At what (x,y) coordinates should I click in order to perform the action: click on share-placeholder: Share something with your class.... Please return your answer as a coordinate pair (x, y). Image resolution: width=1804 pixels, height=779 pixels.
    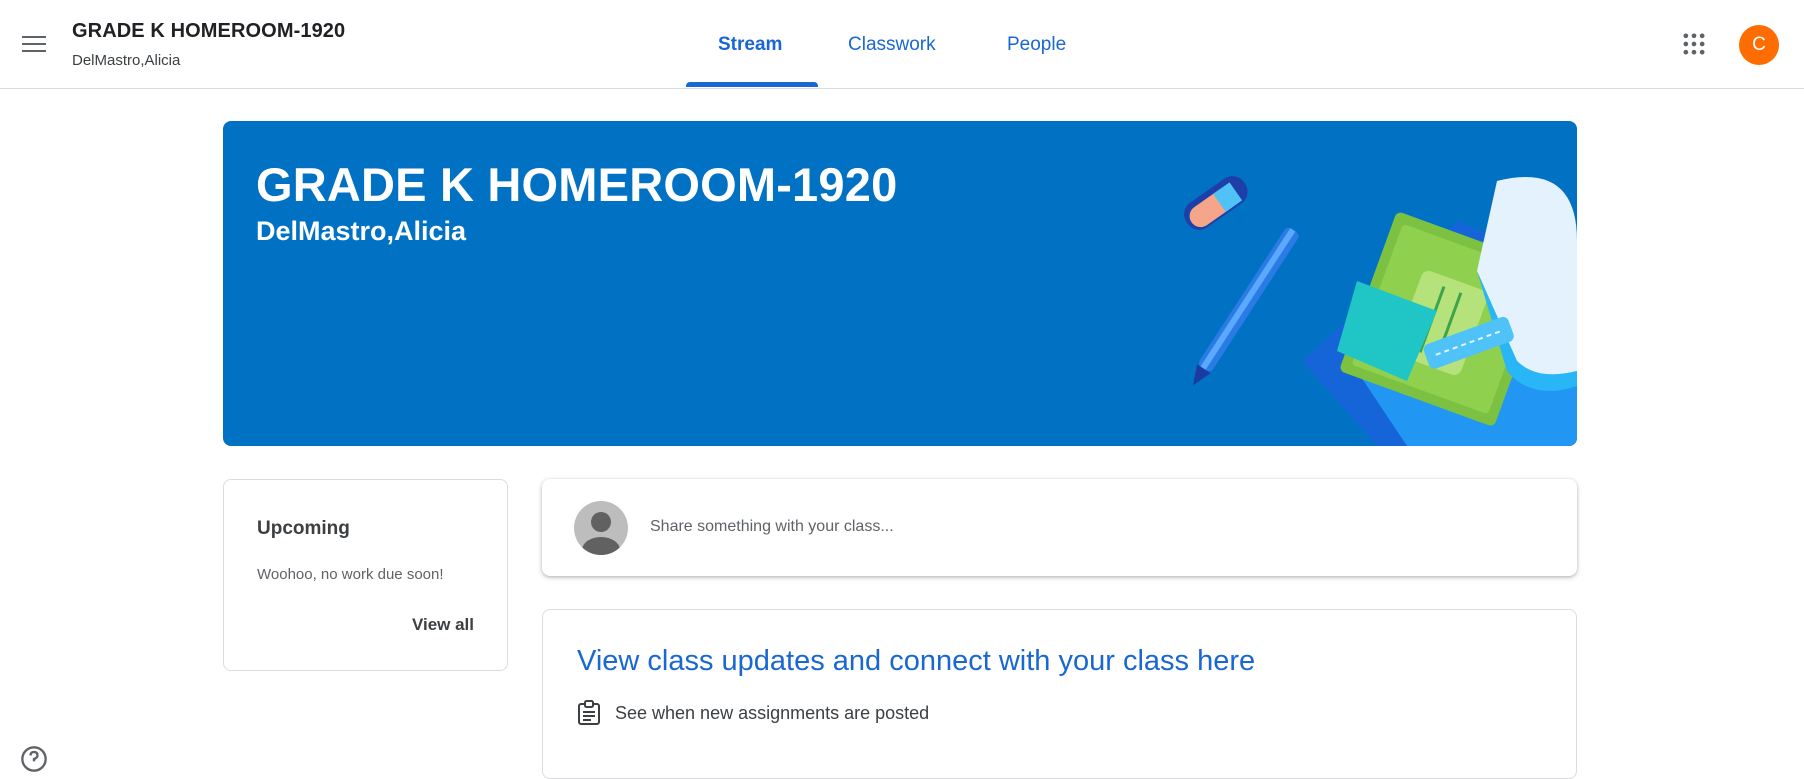
    Looking at the image, I should click on (772, 527).